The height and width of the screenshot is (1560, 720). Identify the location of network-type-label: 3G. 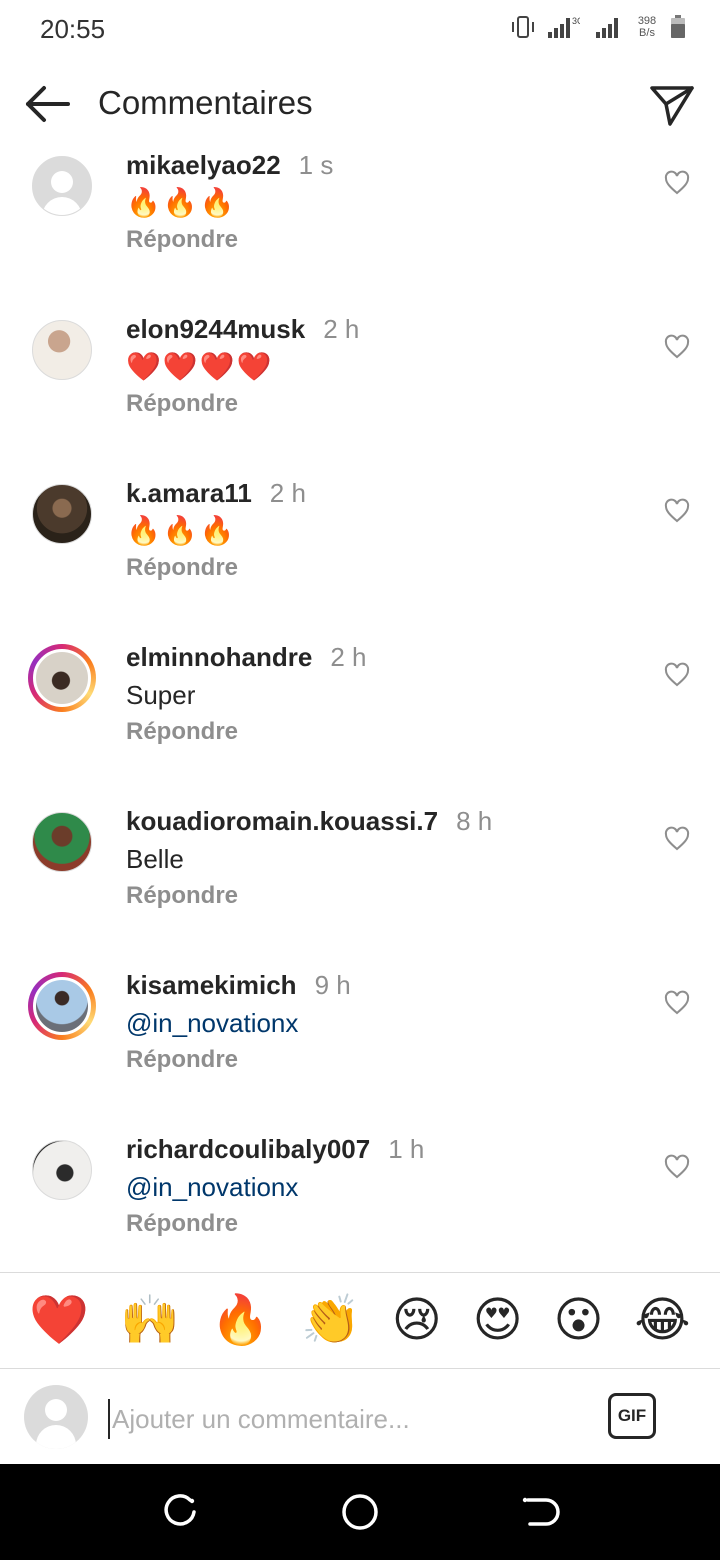
(576, 21).